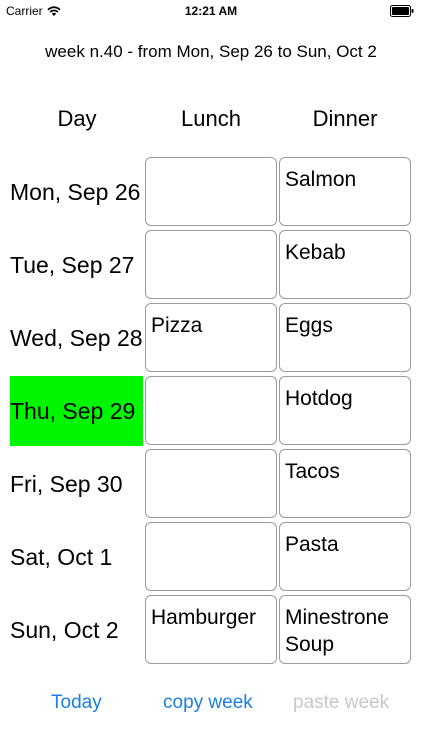 This screenshot has height=750, width=422. I want to click on status-time: 12:21 AM, so click(211, 11).